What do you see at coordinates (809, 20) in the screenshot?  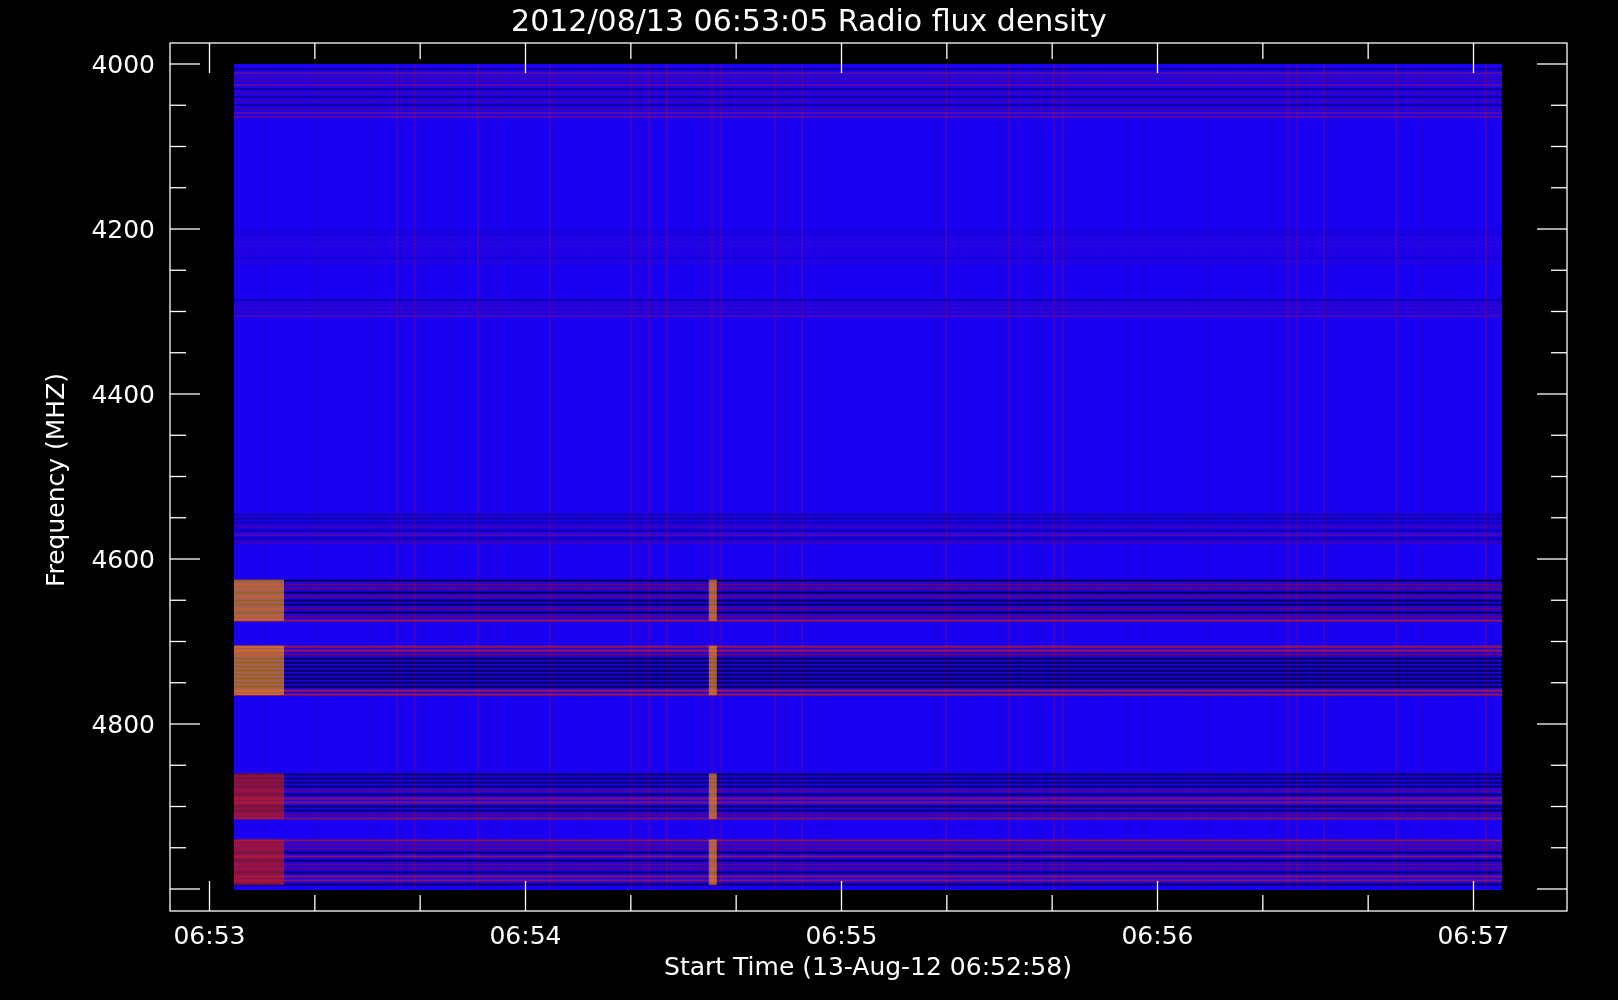 I see `plot-title: 2012/08/13 06:53:05 Radio flux density` at bounding box center [809, 20].